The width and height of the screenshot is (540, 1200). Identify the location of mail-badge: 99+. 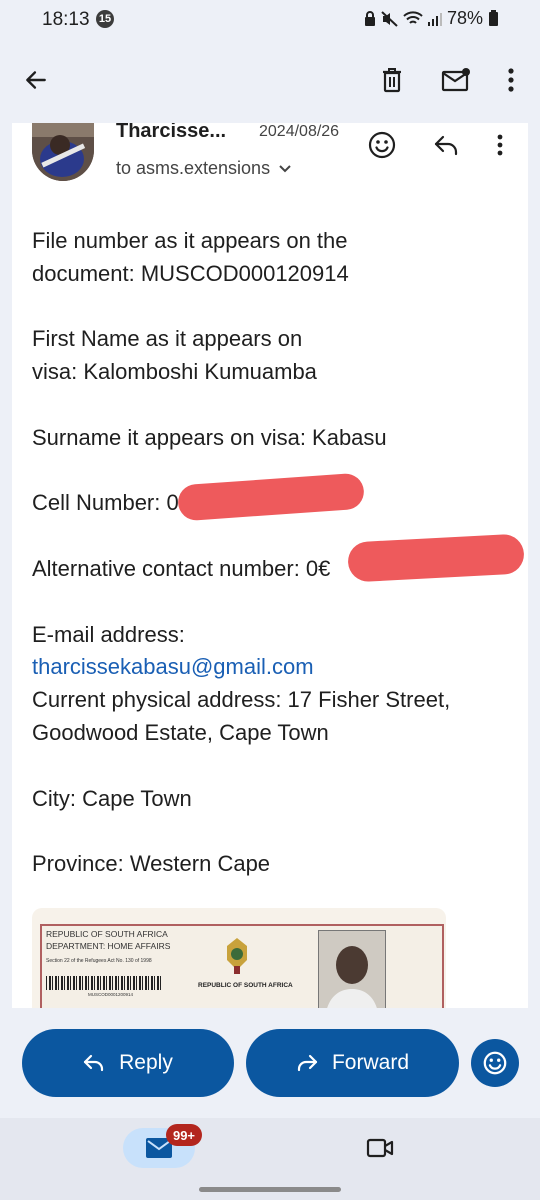
(184, 1135).